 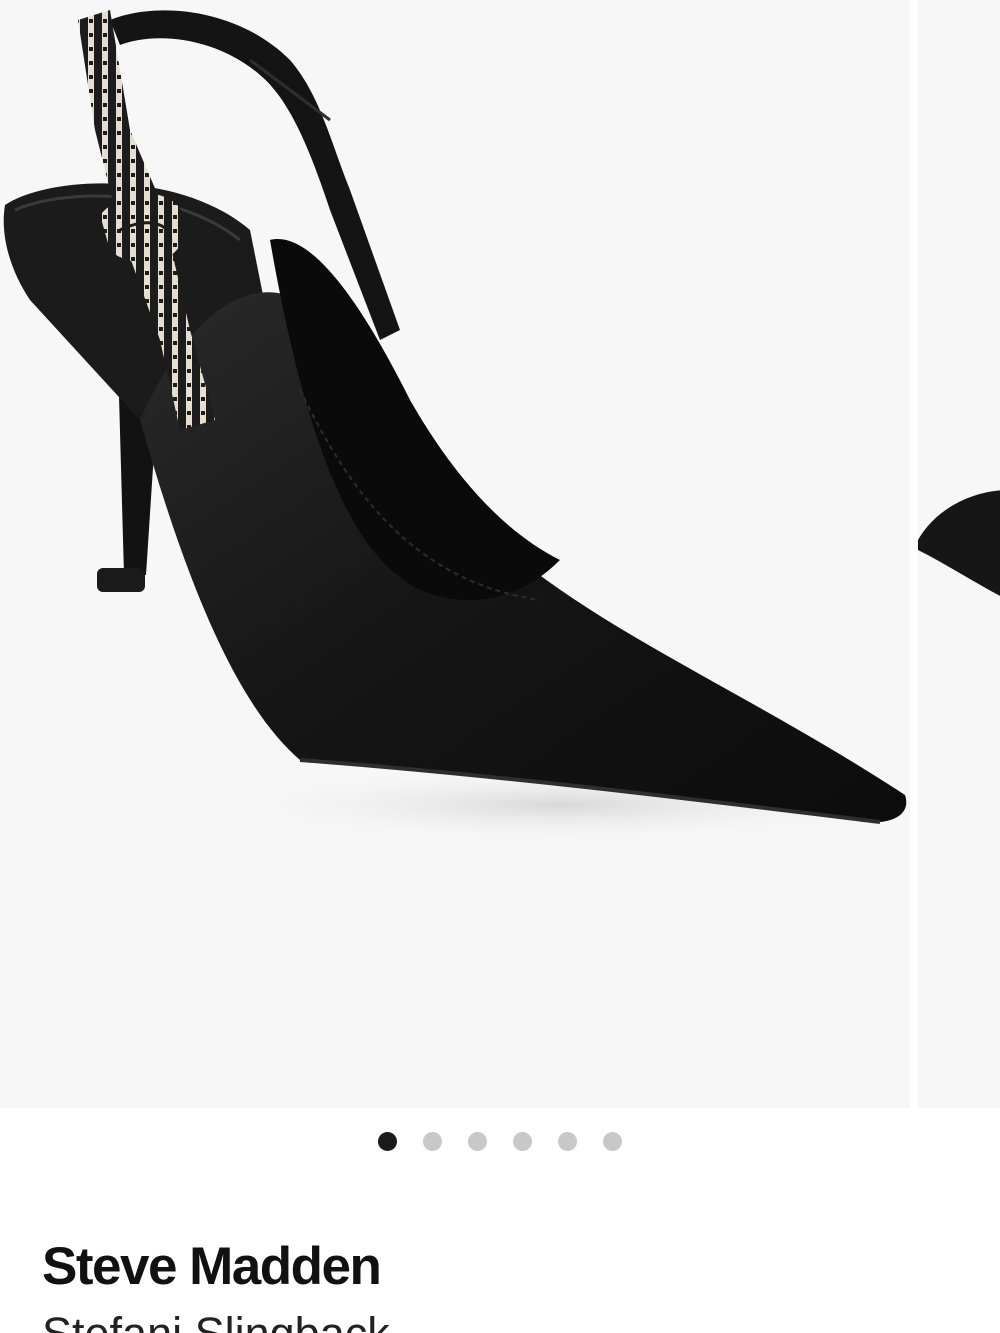 What do you see at coordinates (212, 1266) in the screenshot?
I see `brand-name: Steve Madden` at bounding box center [212, 1266].